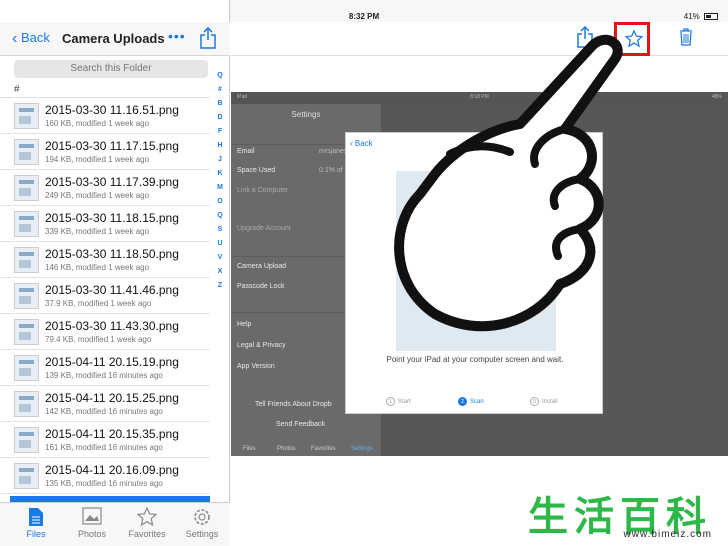 Image resolution: width=728 pixels, height=546 pixels. Describe the element at coordinates (331, 170) in the screenshot. I see `preview-space-value: 0.1% of` at that location.